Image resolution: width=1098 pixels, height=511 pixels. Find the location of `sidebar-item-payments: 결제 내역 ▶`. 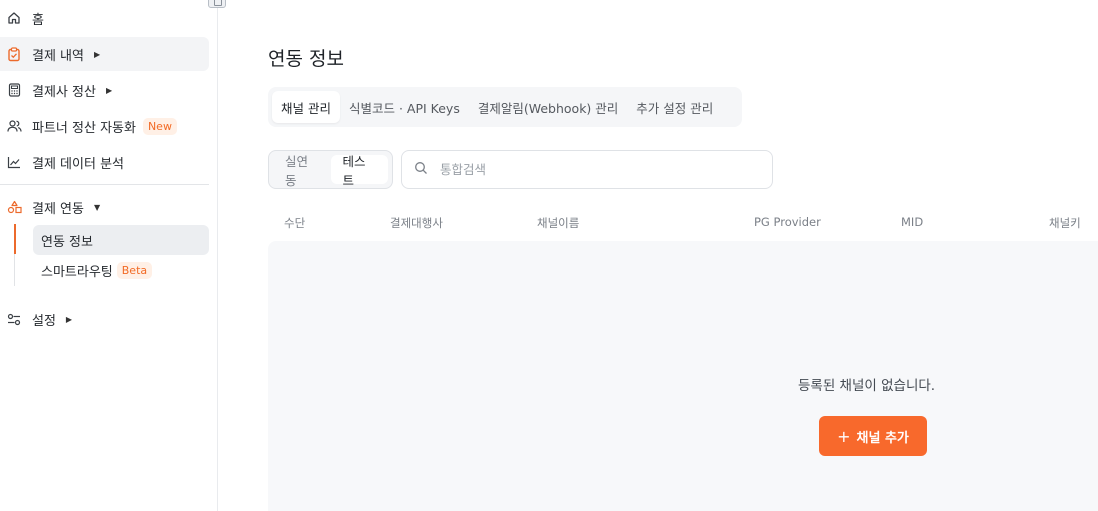

sidebar-item-payments: 결제 내역 ▶ is located at coordinates (104, 54).